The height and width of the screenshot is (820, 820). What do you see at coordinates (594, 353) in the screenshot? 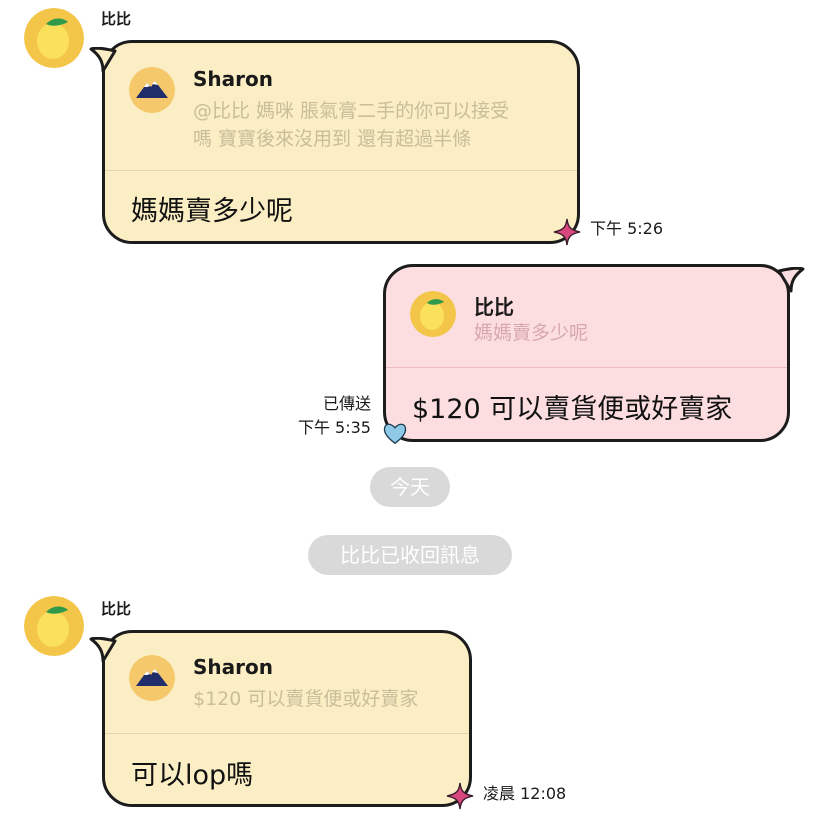
I see `message-bubble: 比比 媽媽賣多少呢 $120 可以賣貨便或好賣家` at bounding box center [594, 353].